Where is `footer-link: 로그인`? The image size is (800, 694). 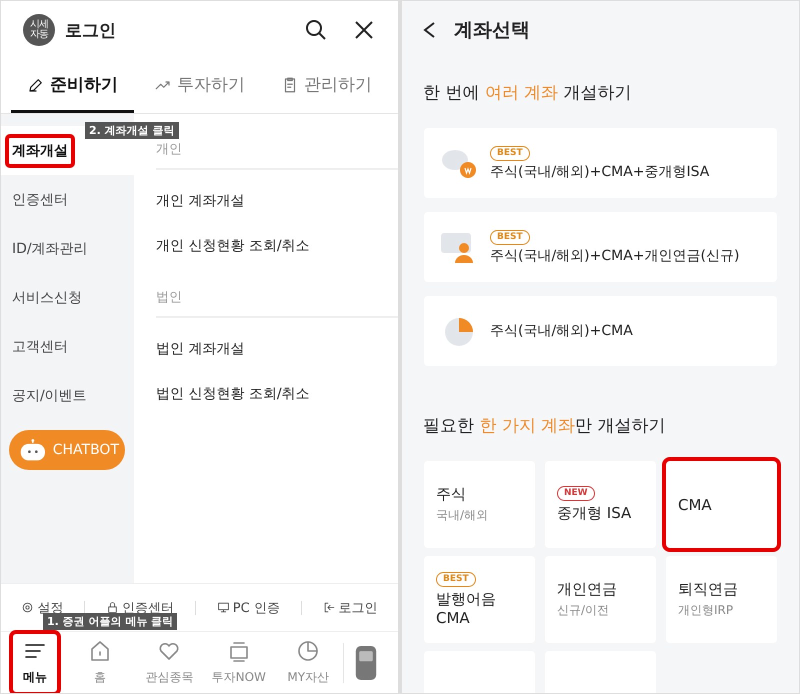 footer-link: 로그인 is located at coordinates (350, 607).